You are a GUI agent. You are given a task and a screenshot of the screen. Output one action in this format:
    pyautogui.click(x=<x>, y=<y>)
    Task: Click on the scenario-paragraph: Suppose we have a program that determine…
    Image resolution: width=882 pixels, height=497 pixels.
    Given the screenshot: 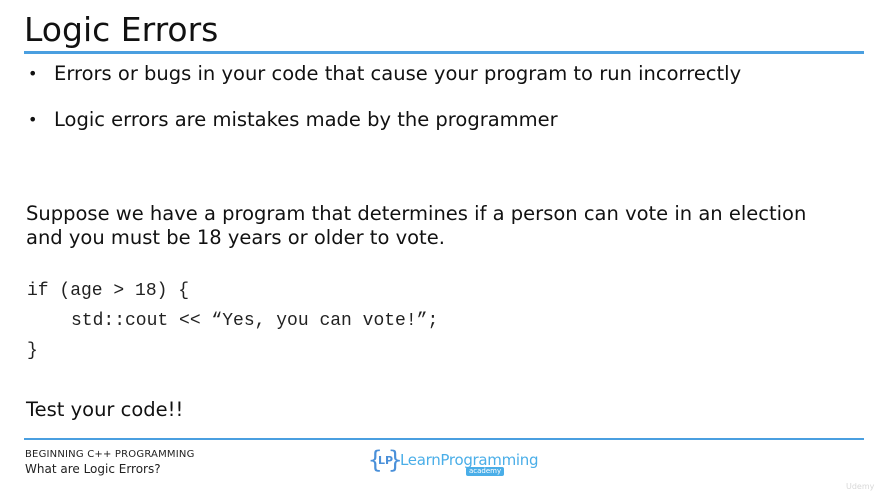 What is the action you would take?
    pyautogui.click(x=416, y=226)
    